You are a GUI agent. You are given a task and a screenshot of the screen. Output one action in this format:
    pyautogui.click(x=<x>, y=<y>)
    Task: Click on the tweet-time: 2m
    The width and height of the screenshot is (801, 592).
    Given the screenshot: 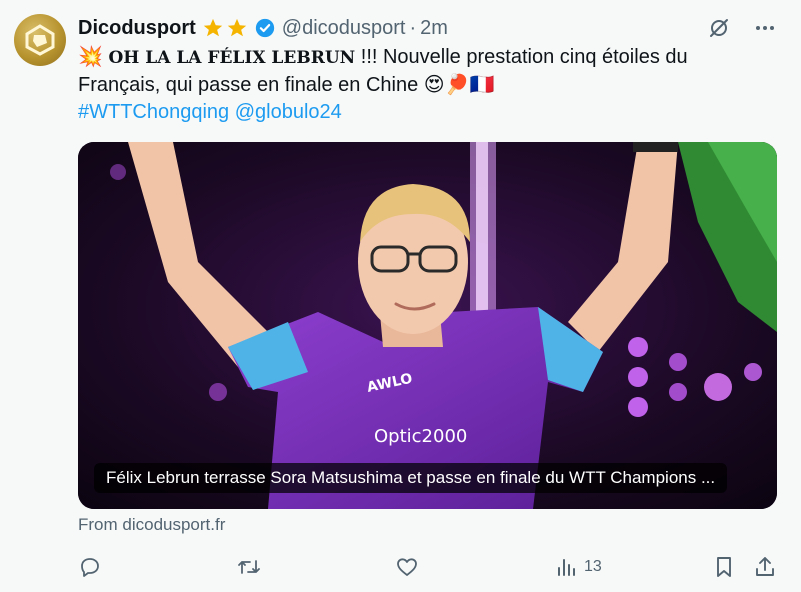 What is the action you would take?
    pyautogui.click(x=434, y=28)
    